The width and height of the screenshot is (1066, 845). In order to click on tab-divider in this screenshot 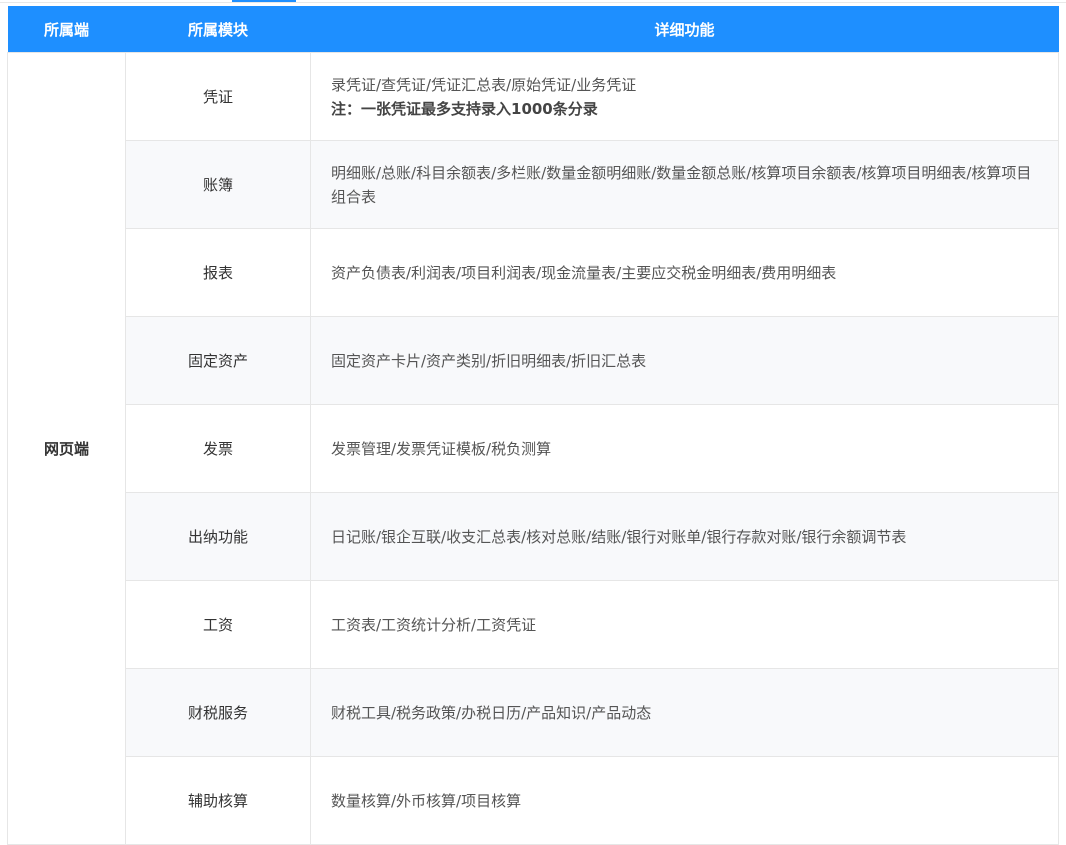, I will do `click(533, 2)`.